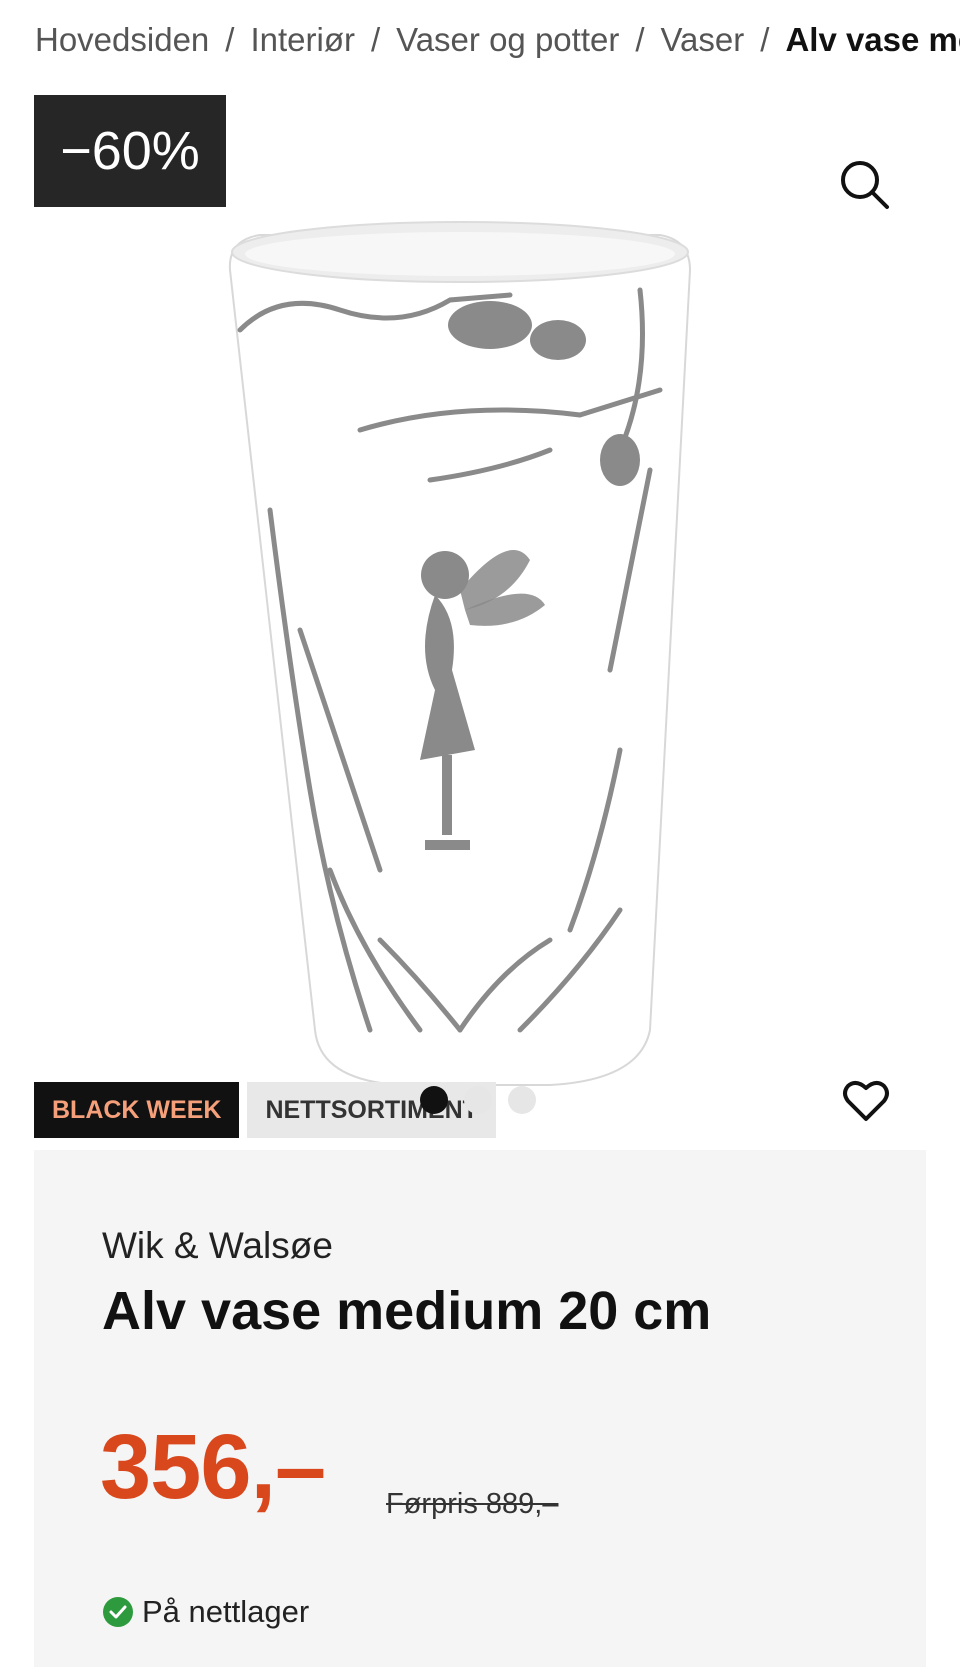 The width and height of the screenshot is (960, 1667). I want to click on product-brand: Wik & Walsøe, so click(217, 1246).